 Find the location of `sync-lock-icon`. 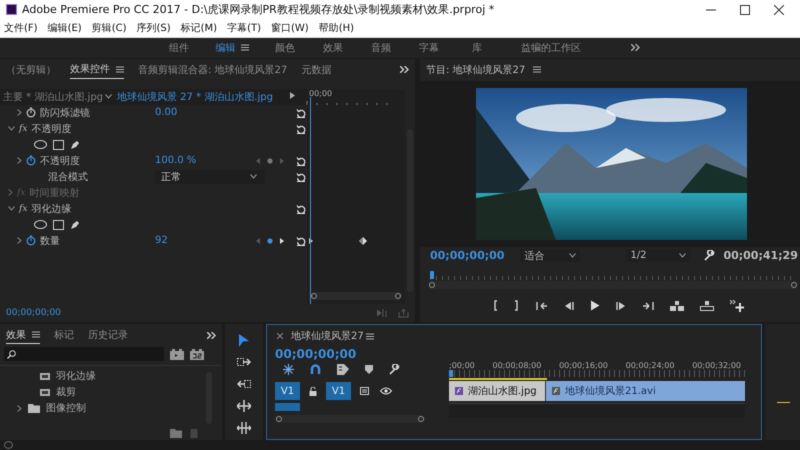

sync-lock-icon is located at coordinates (365, 391).